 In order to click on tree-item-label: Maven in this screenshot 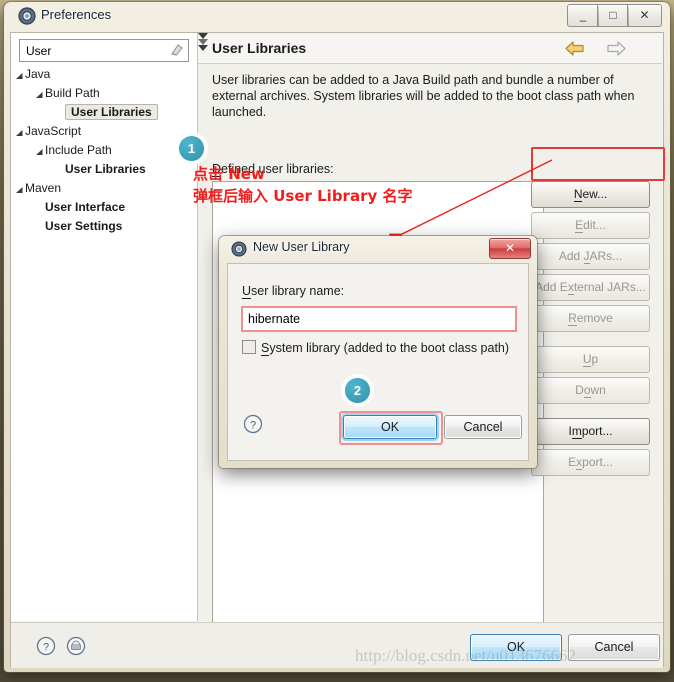, I will do `click(43, 188)`.